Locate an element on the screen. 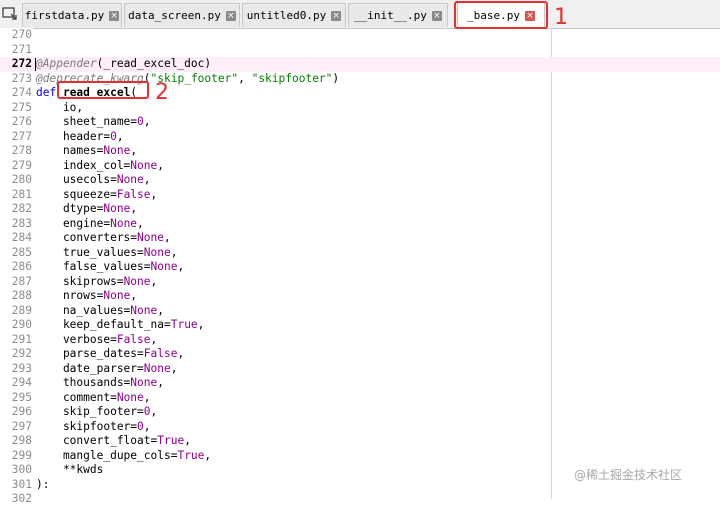  line-number: 276 is located at coordinates (21, 121).